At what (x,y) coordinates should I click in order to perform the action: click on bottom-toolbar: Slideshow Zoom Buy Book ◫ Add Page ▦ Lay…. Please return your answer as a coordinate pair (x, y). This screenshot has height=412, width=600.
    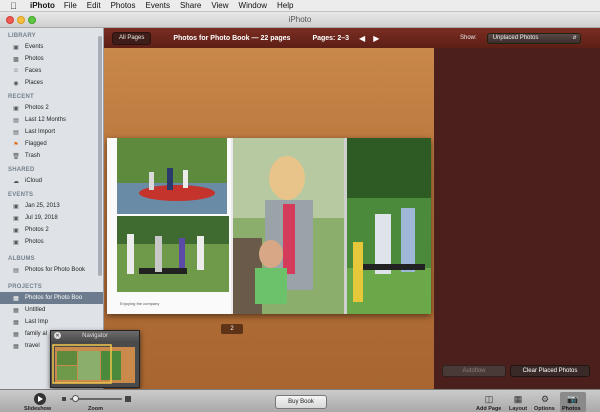
    Looking at the image, I should click on (300, 400).